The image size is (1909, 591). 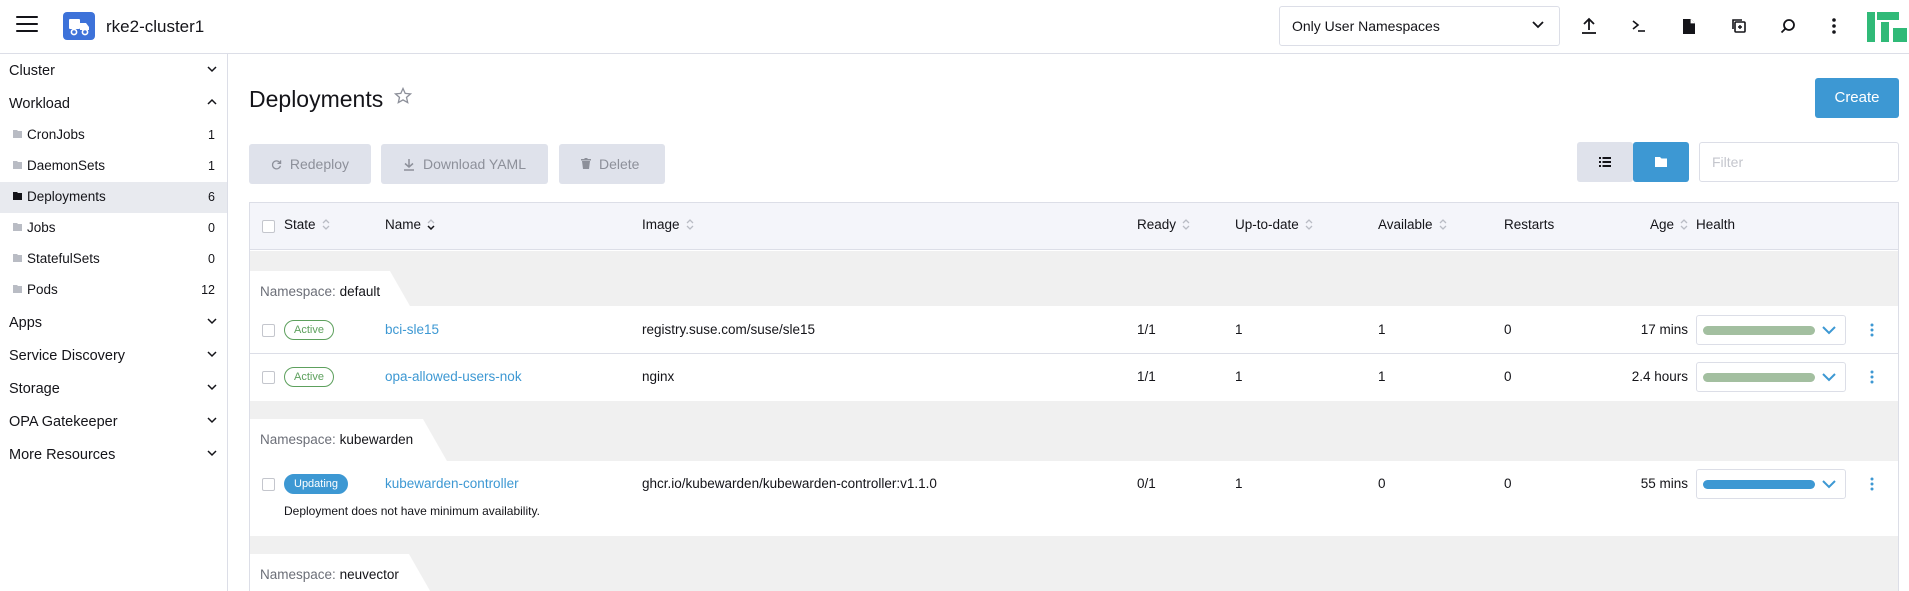 I want to click on column-header-name: Name, so click(x=410, y=224).